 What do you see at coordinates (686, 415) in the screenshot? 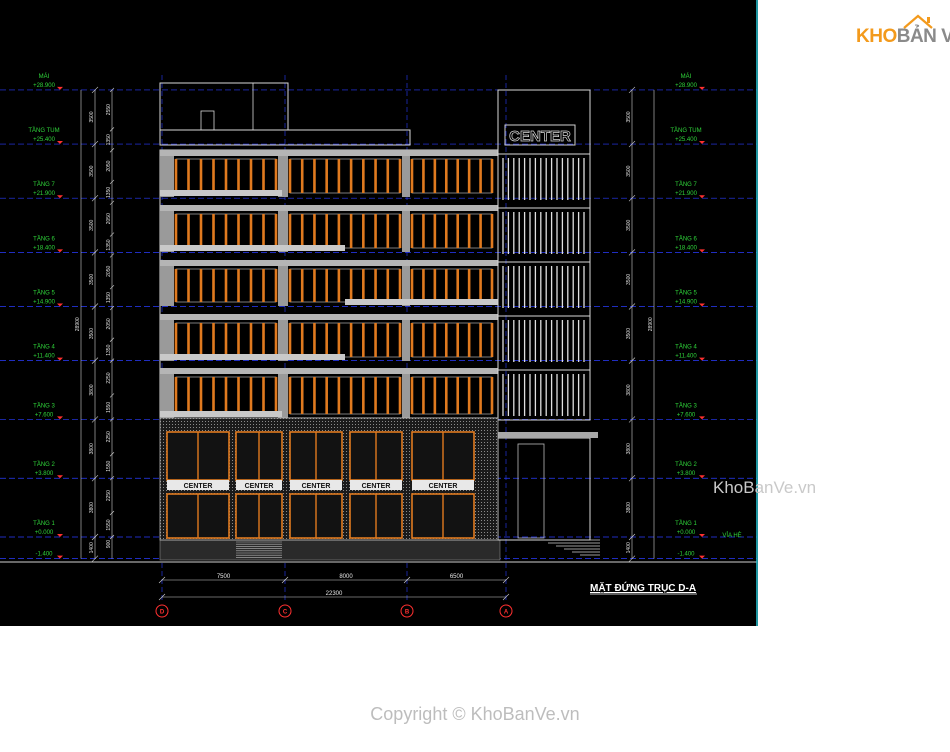
I see `level-elevation-right: +7.600` at bounding box center [686, 415].